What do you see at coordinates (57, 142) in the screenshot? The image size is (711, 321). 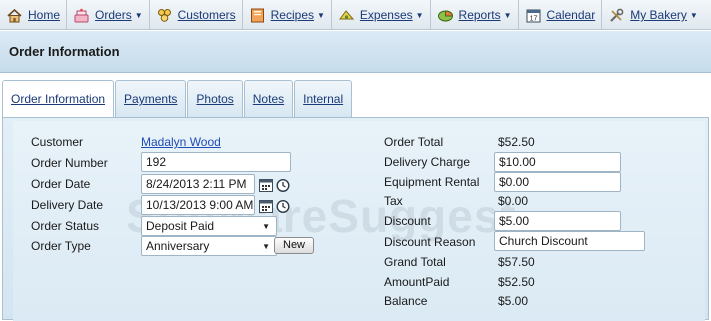 I see `customer-label: Customer` at bounding box center [57, 142].